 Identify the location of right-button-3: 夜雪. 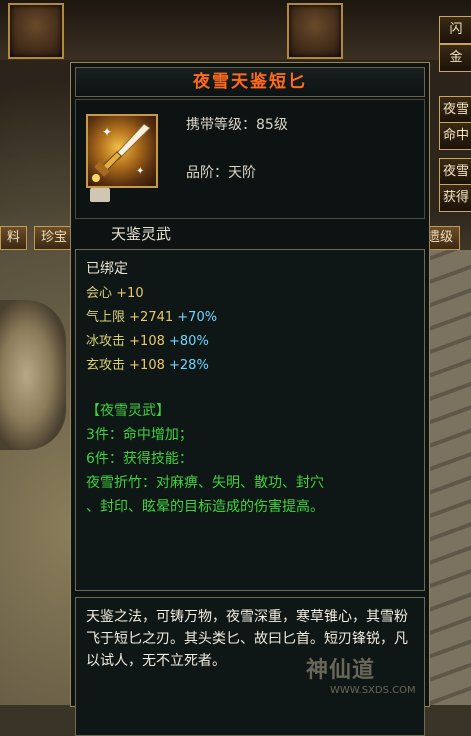
(455, 110).